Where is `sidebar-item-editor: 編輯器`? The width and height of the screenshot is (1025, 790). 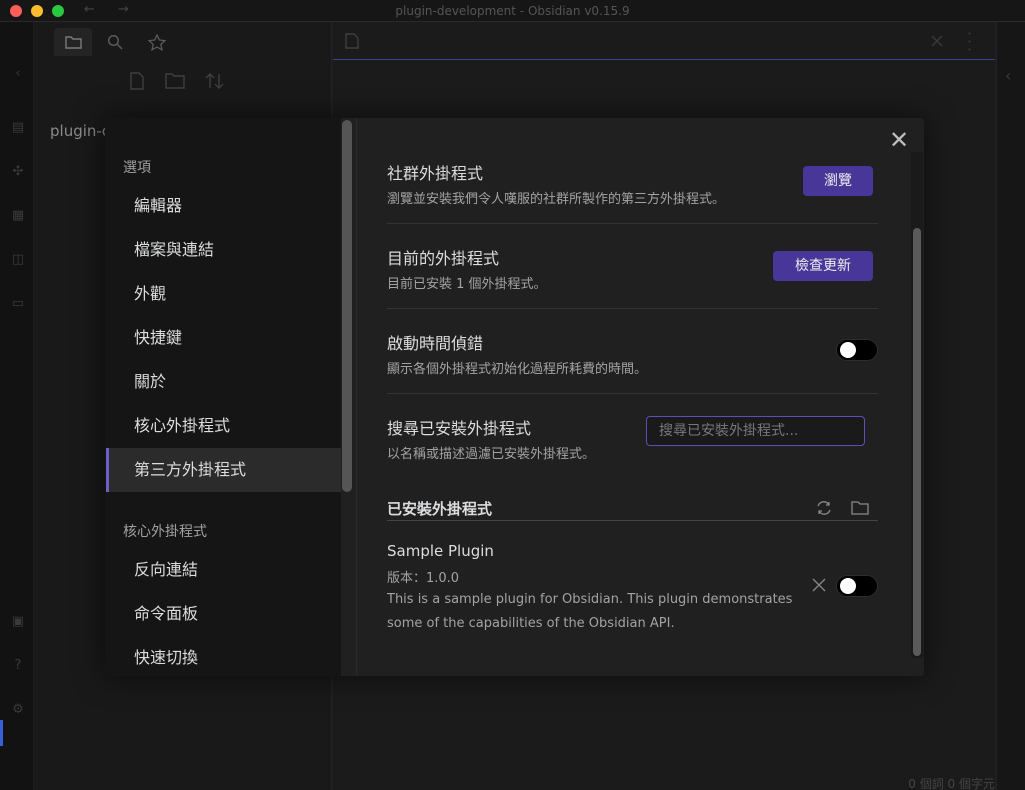
sidebar-item-editor: 編輯器 is located at coordinates (223, 206).